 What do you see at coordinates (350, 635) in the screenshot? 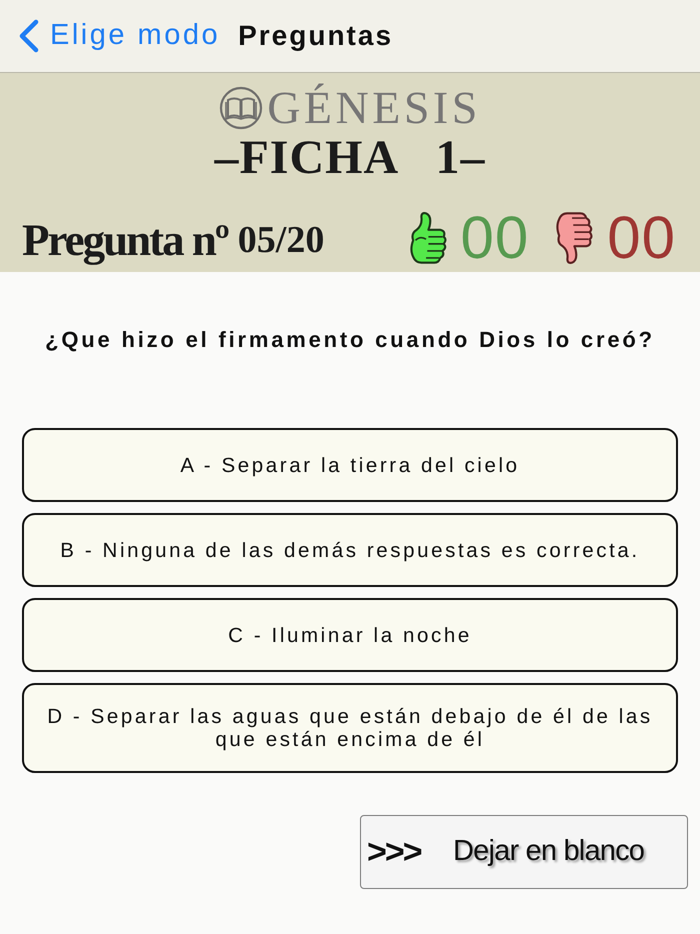
I see `answer-option: C - Iluminar la noche` at bounding box center [350, 635].